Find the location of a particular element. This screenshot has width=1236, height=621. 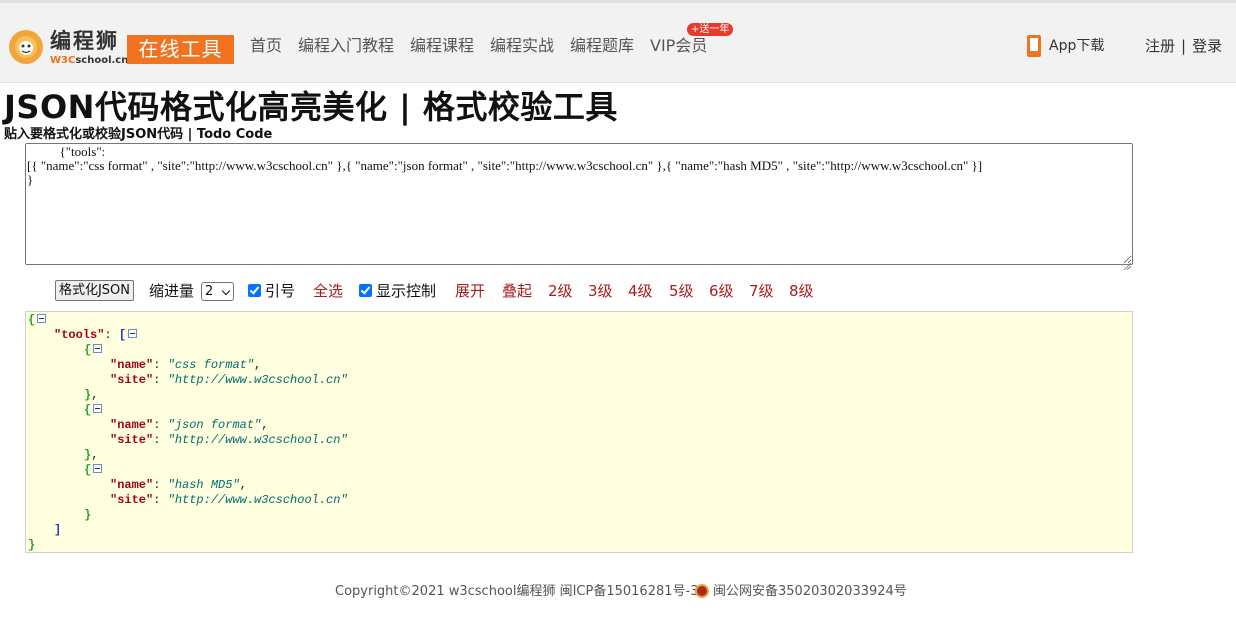

json-tools-line: "tools": [ is located at coordinates (96, 335).